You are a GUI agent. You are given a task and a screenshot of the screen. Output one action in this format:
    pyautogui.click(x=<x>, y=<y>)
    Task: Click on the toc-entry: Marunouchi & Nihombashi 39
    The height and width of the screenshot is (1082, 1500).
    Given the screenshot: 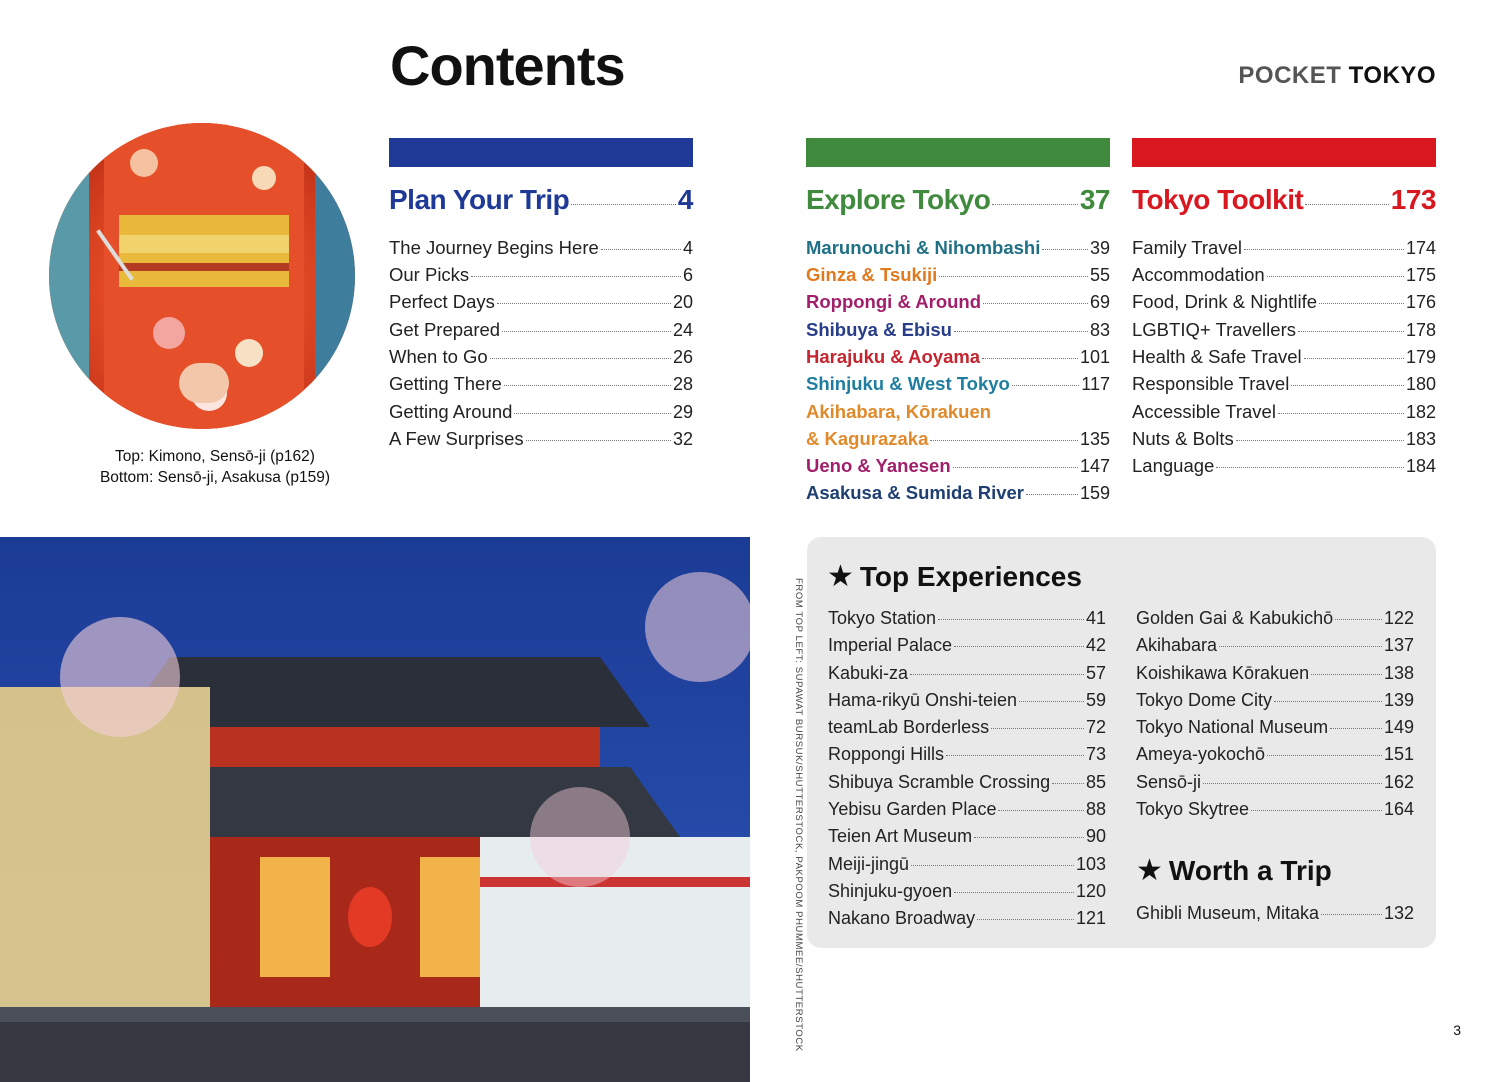 What is the action you would take?
    pyautogui.click(x=958, y=247)
    